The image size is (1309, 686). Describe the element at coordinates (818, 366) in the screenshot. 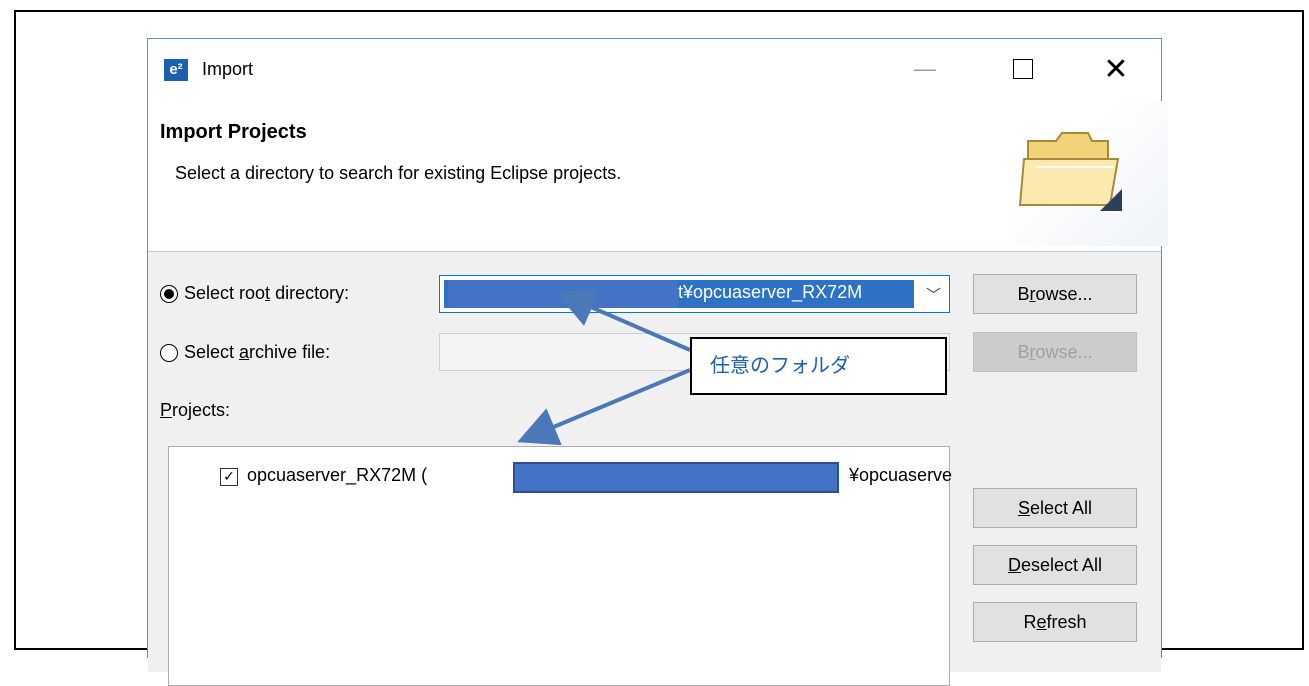

I see `annotation-callout: 任意のフォルダ` at that location.